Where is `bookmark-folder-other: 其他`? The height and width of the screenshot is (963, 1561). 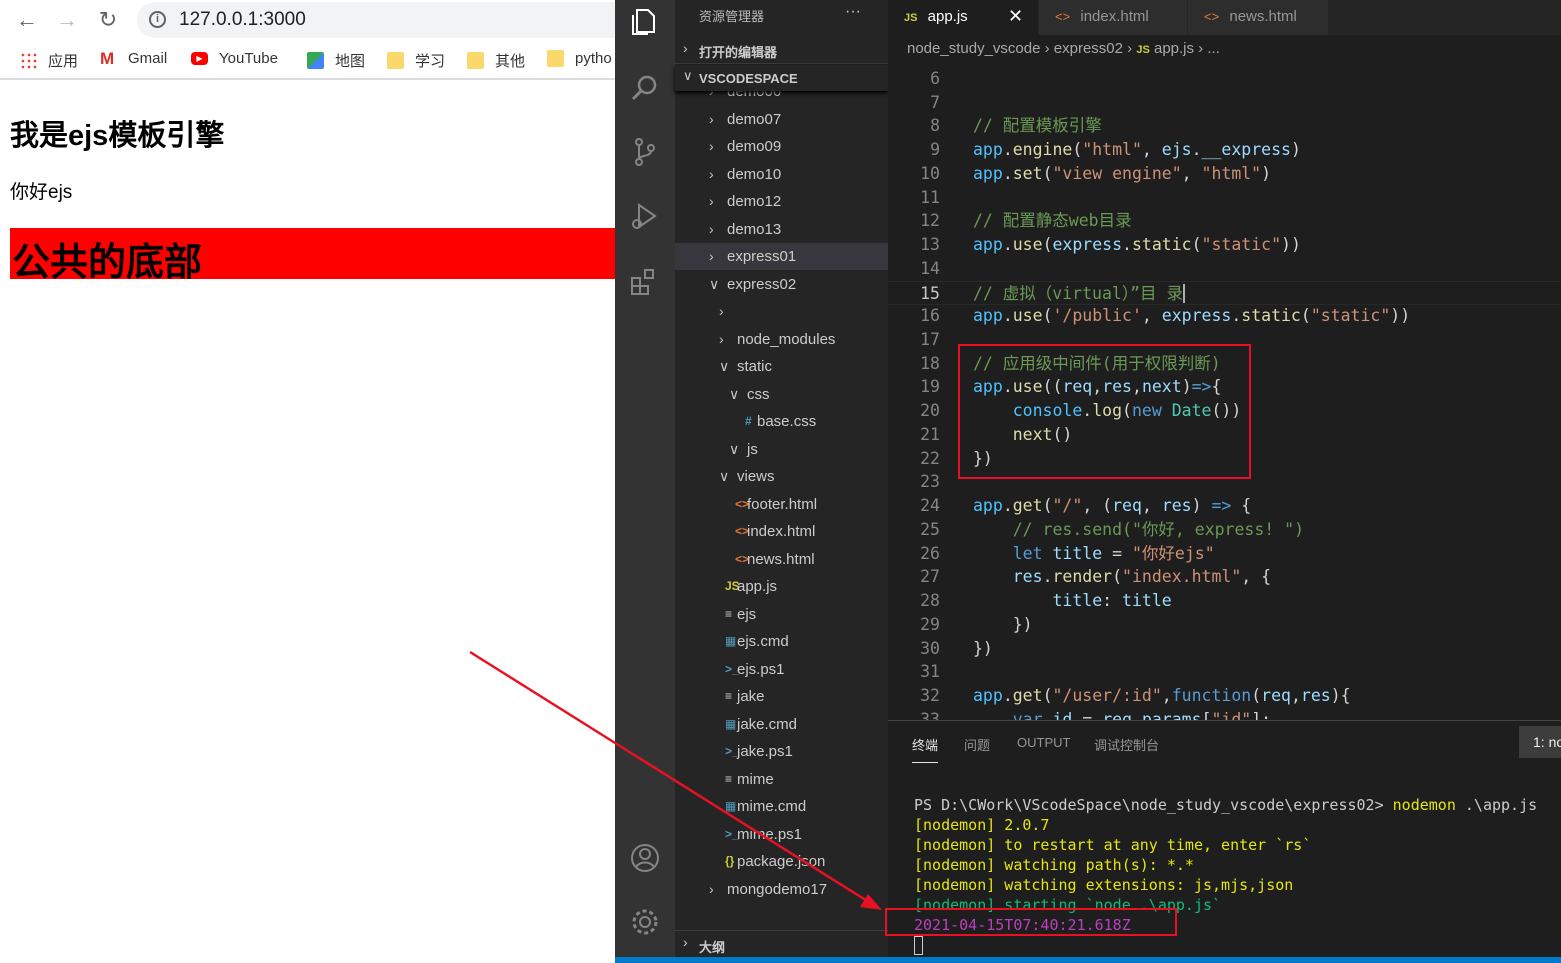 bookmark-folder-other: 其他 is located at coordinates (496, 60).